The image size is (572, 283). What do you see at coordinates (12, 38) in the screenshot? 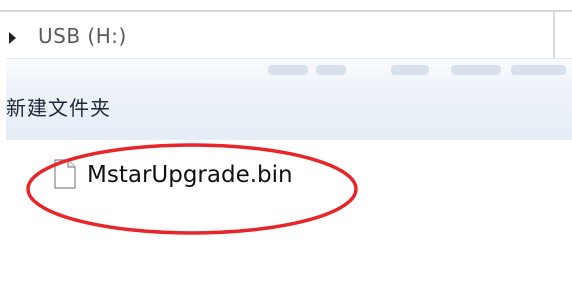
I see `expand-arrow-icon` at bounding box center [12, 38].